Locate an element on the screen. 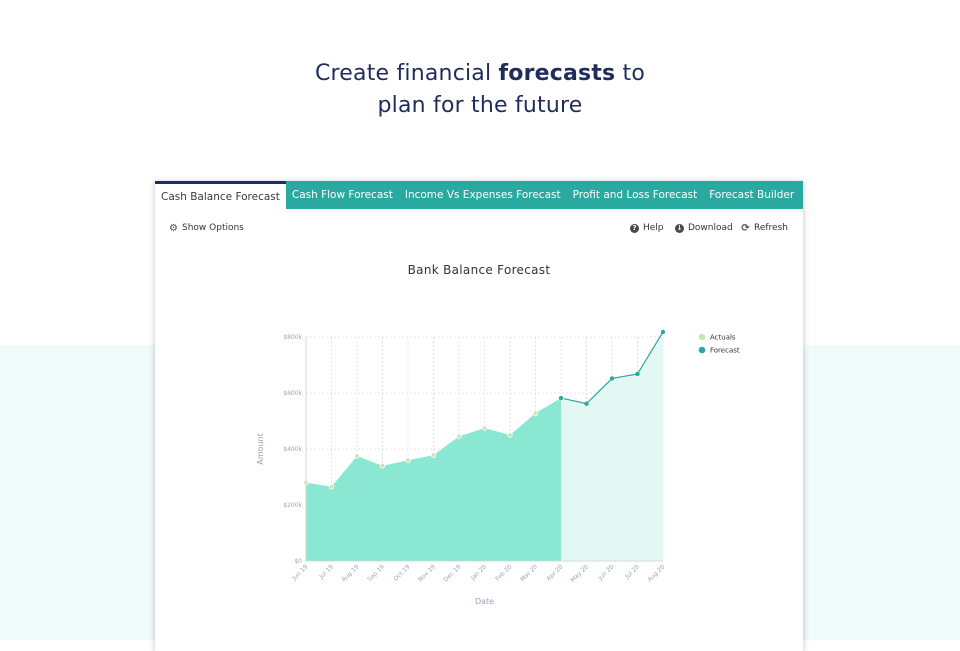 The height and width of the screenshot is (651, 960). y-tick-label: $800k is located at coordinates (292, 337).